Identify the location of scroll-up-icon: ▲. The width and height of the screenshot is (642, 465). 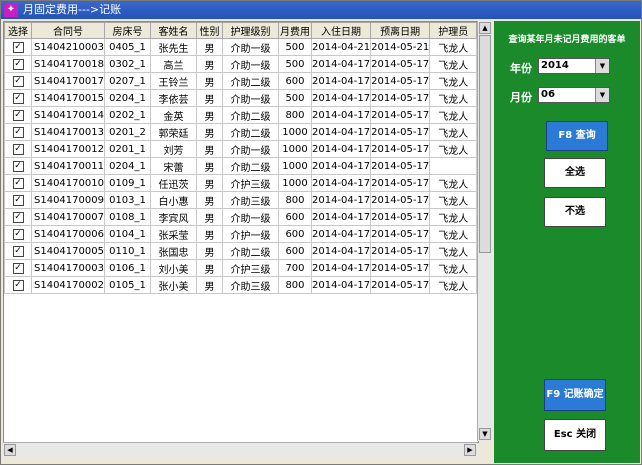
(485, 28).